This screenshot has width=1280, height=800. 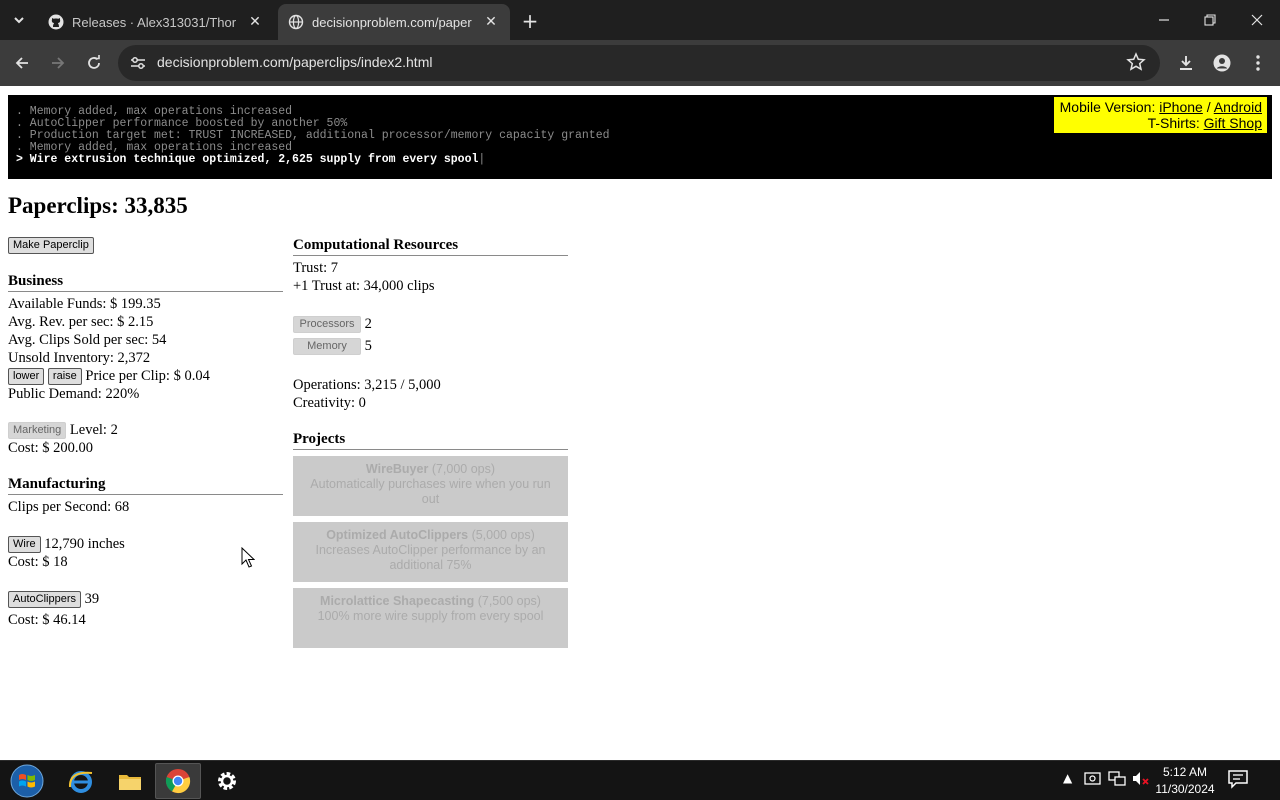 I want to click on profile-button, so click(x=1222, y=63).